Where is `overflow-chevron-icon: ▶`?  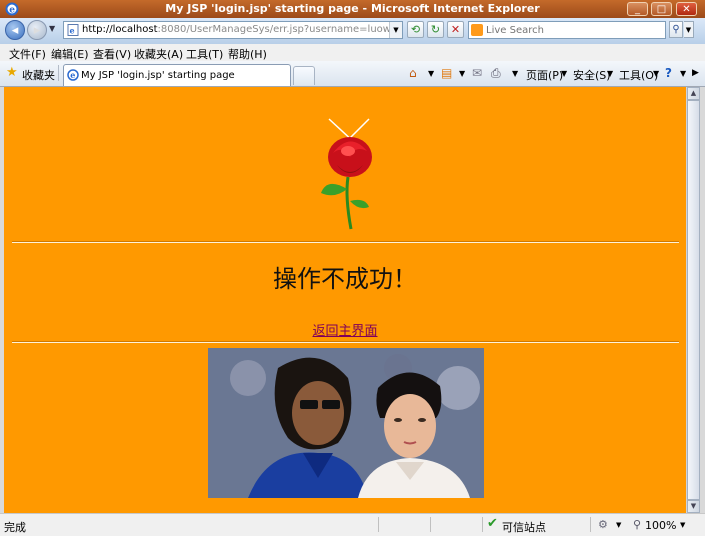 overflow-chevron-icon: ▶ is located at coordinates (695, 73).